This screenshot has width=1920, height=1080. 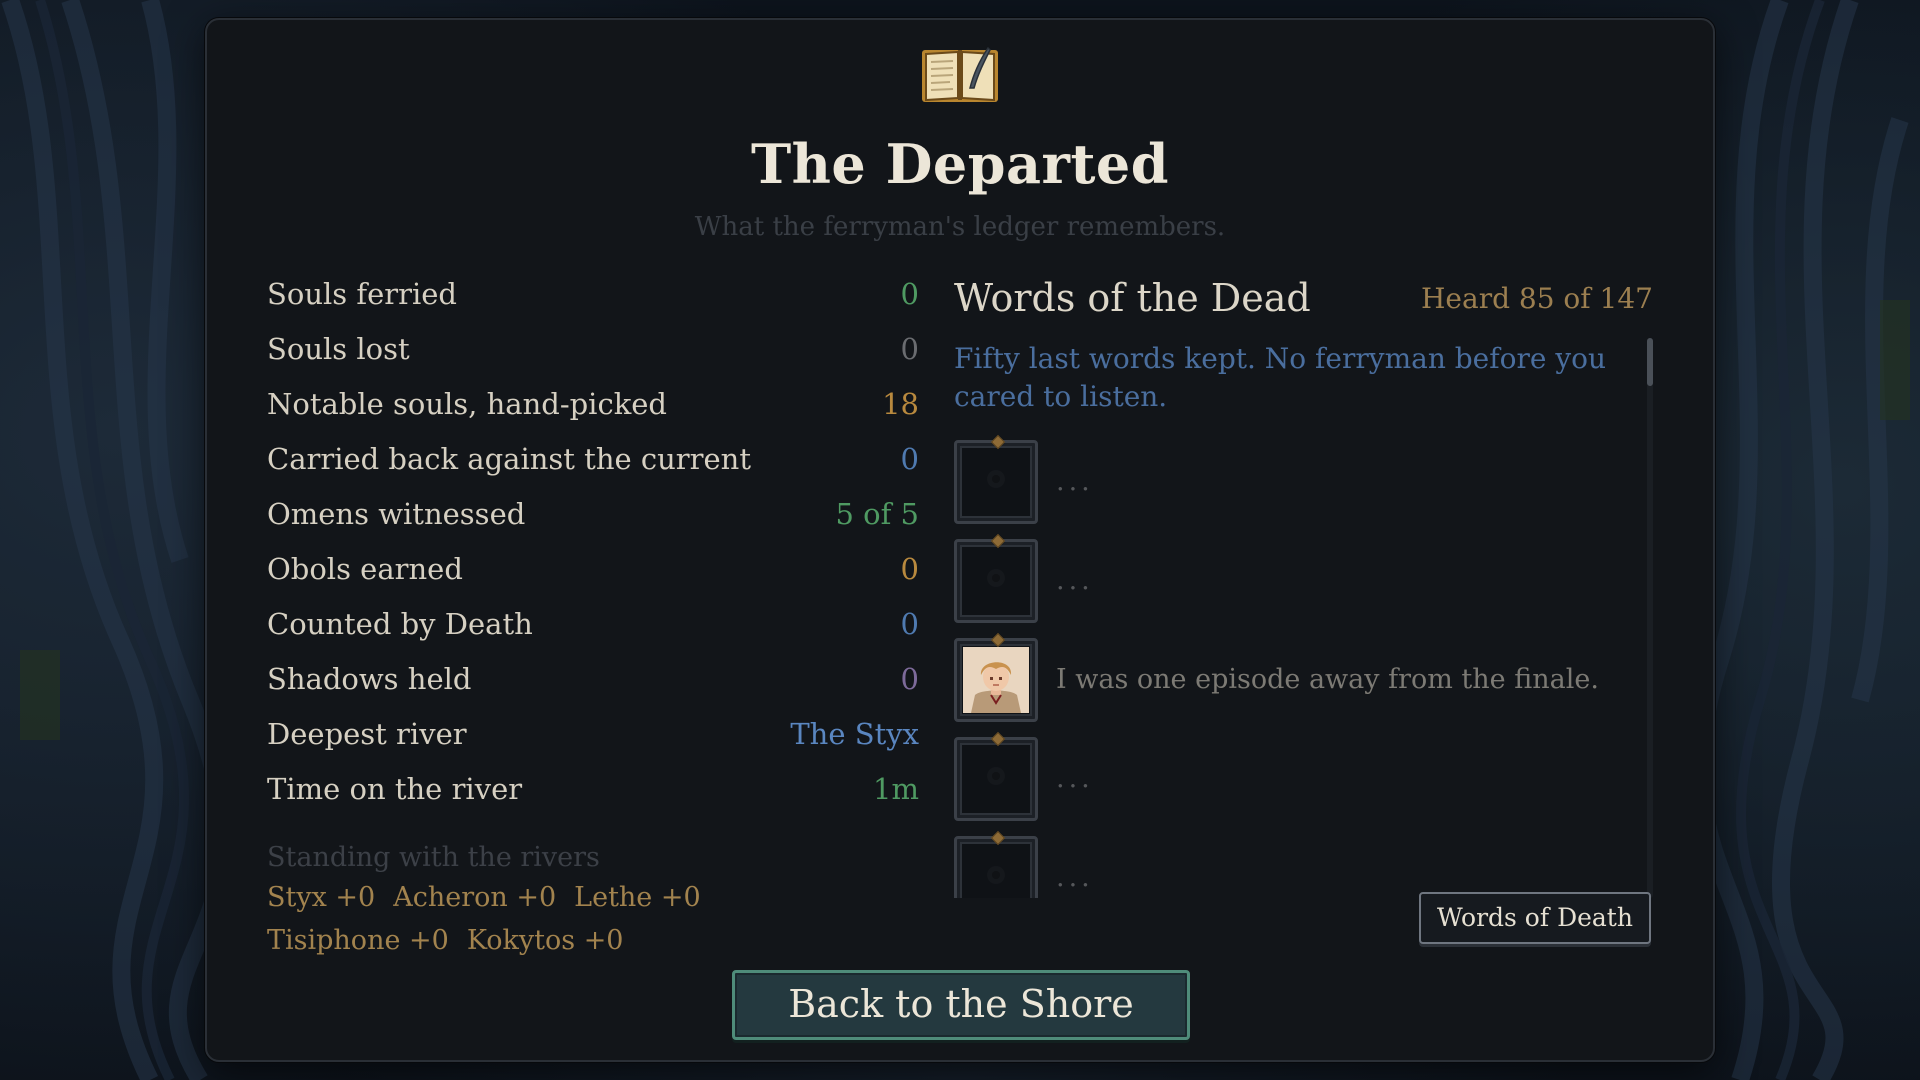 I want to click on river-standing-styx: Styx +0, so click(x=321, y=897).